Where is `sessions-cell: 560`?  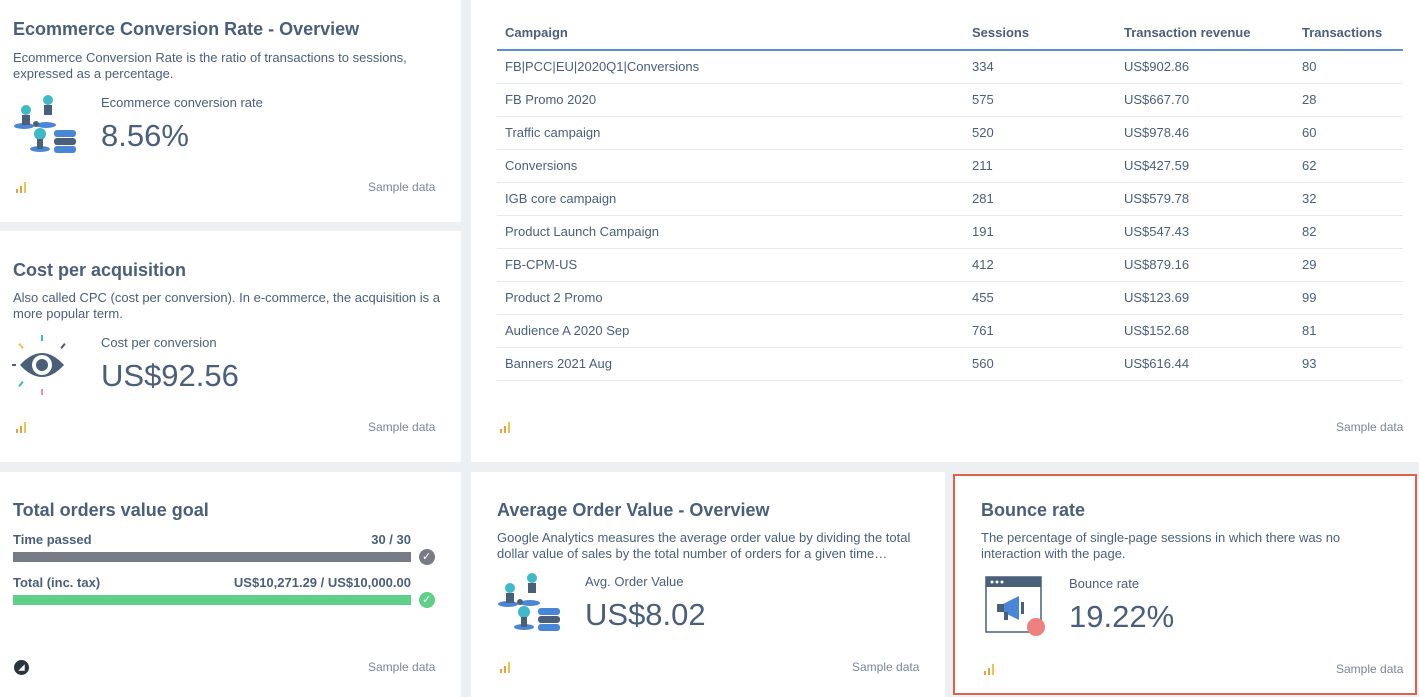
sessions-cell: 560 is located at coordinates (1040, 364).